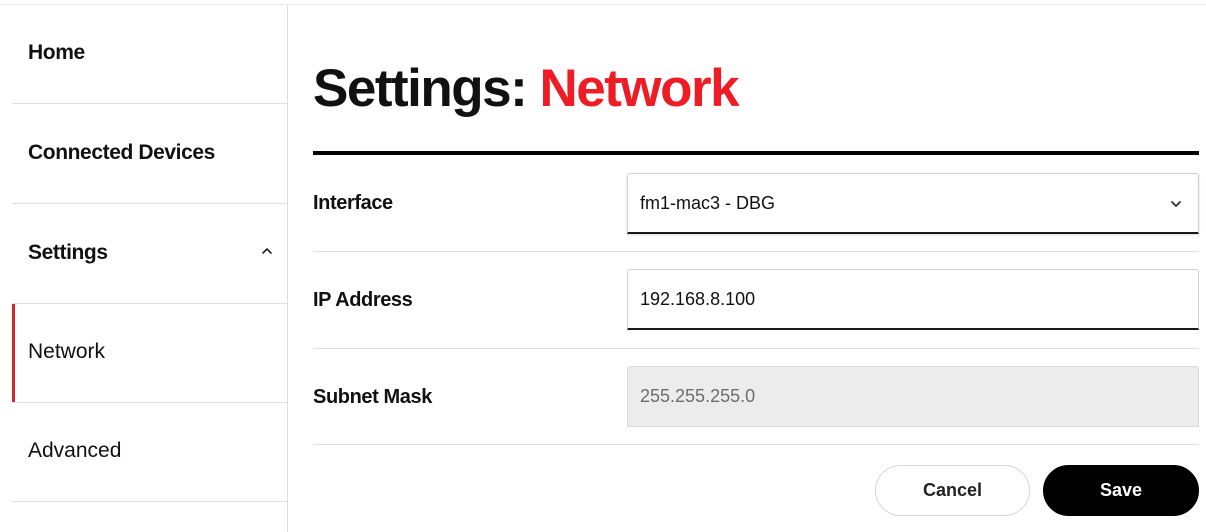 Image resolution: width=1206 pixels, height=532 pixels. Describe the element at coordinates (698, 298) in the screenshot. I see `ip-address-value: 192.168.8.100` at that location.